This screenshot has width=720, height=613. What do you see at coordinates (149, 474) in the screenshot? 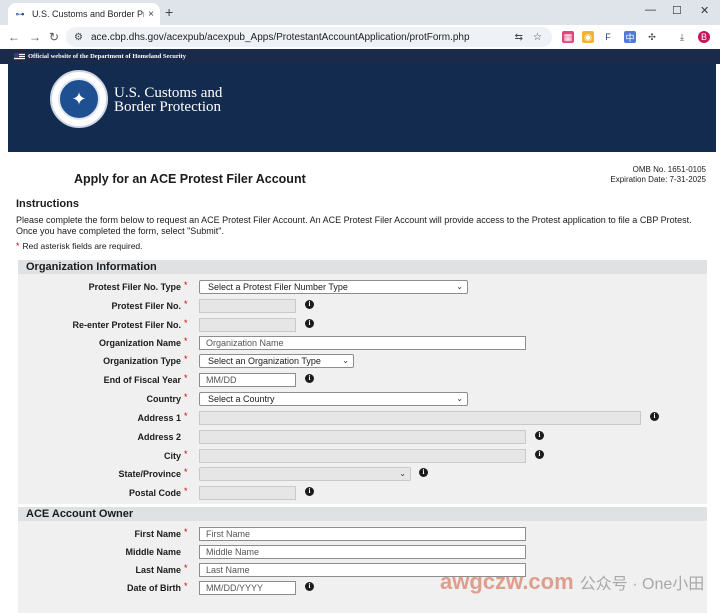
I see `label-state: State/Province` at bounding box center [149, 474].